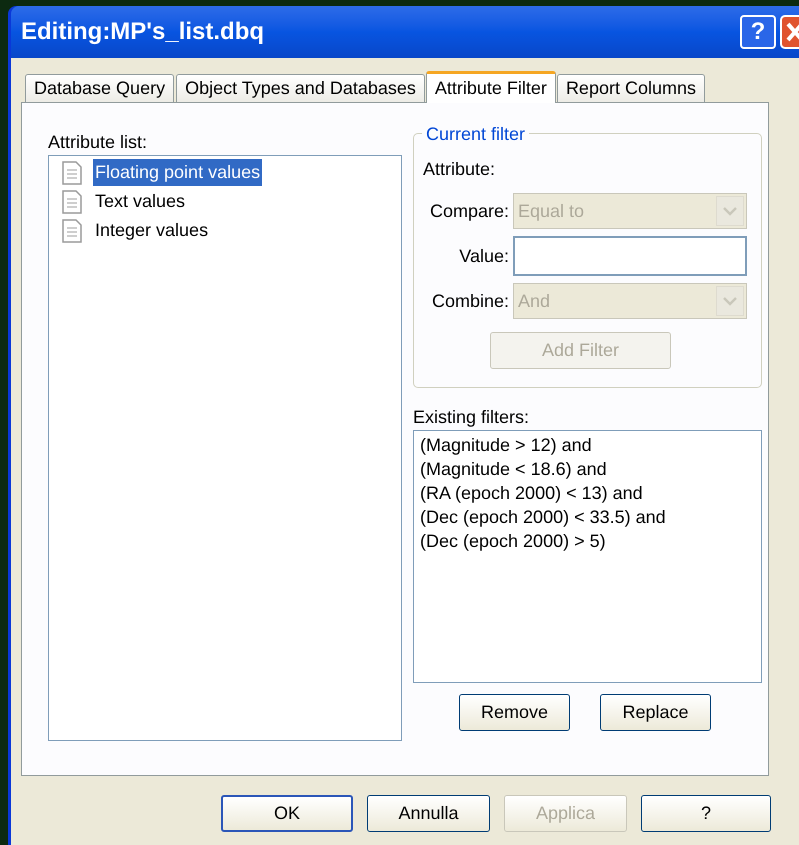  Describe the element at coordinates (287, 813) in the screenshot. I see `ok-button: OK` at that location.